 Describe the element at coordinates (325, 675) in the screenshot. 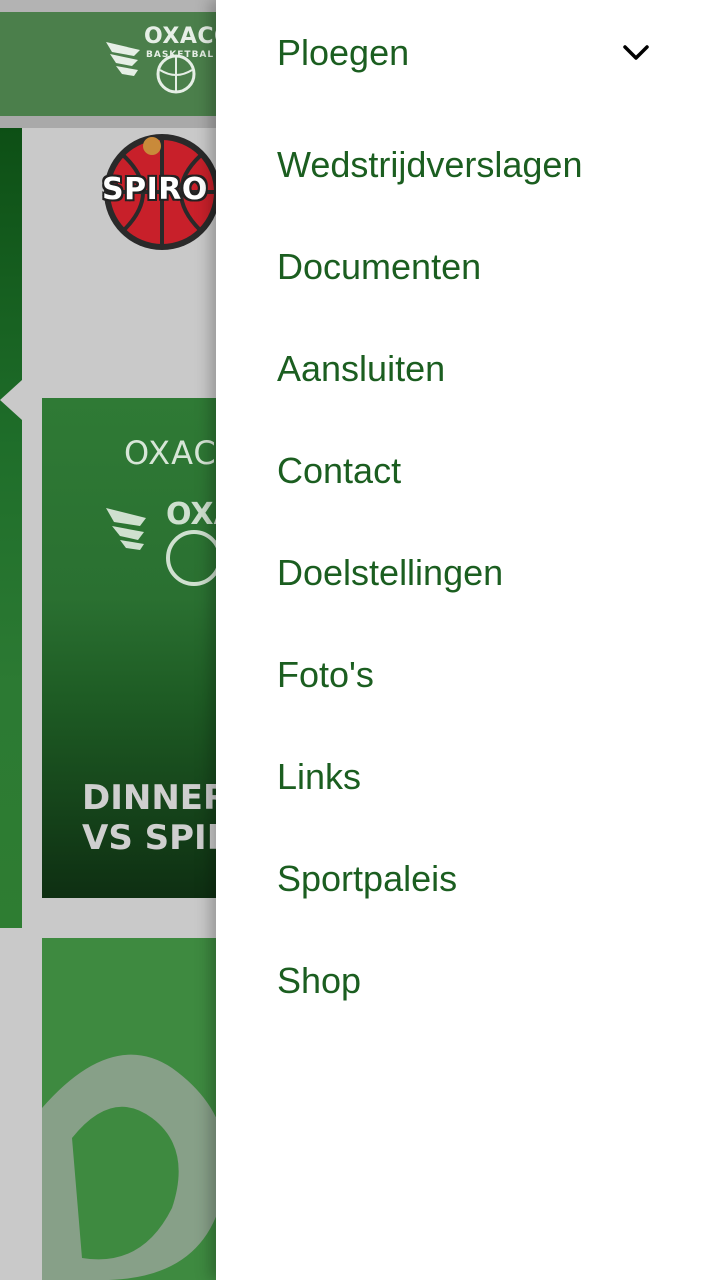

I see `menu-item-fotos: Foto's` at that location.